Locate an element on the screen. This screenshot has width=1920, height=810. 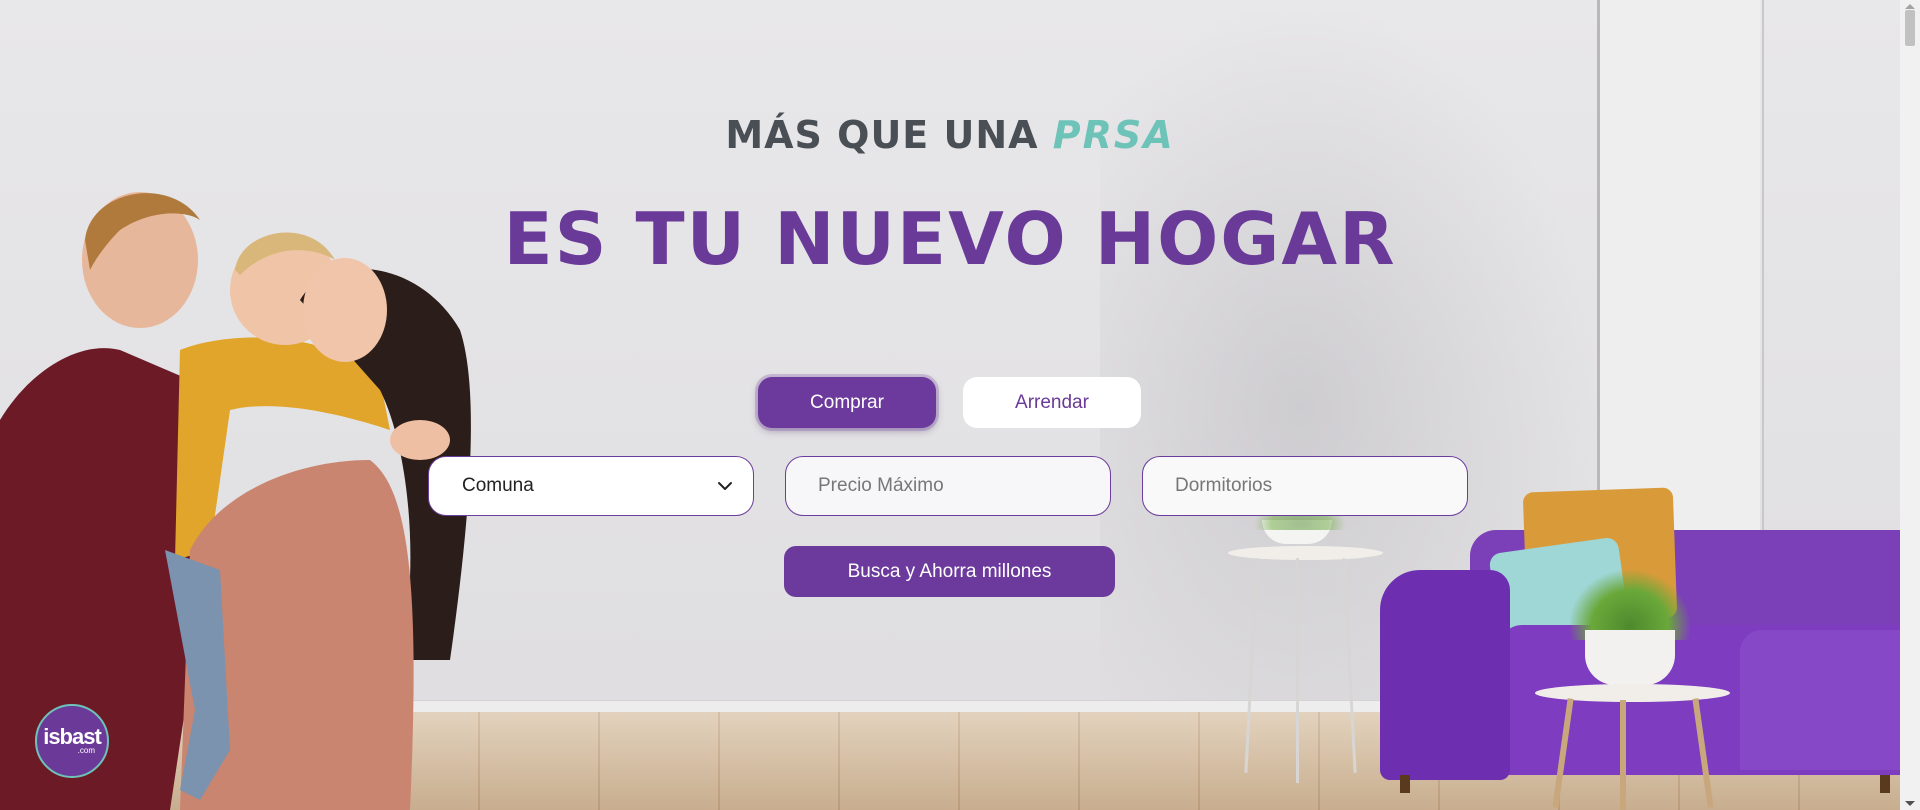
page-scrollbar is located at coordinates (1910, 405).